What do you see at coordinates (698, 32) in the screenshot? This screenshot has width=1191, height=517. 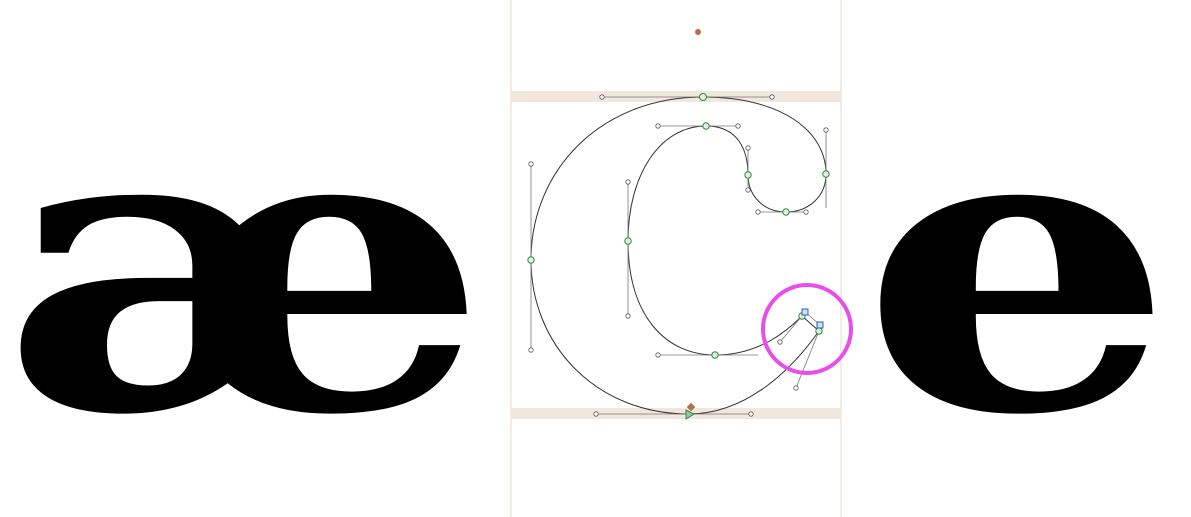 I see `anchor-dot-icon` at bounding box center [698, 32].